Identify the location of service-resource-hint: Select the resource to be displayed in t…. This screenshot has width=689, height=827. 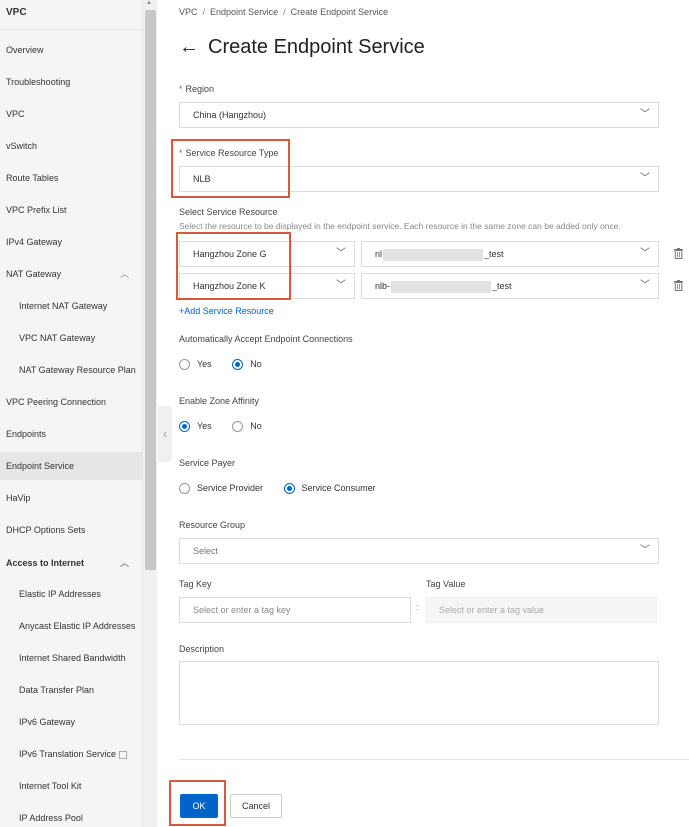
(400, 226).